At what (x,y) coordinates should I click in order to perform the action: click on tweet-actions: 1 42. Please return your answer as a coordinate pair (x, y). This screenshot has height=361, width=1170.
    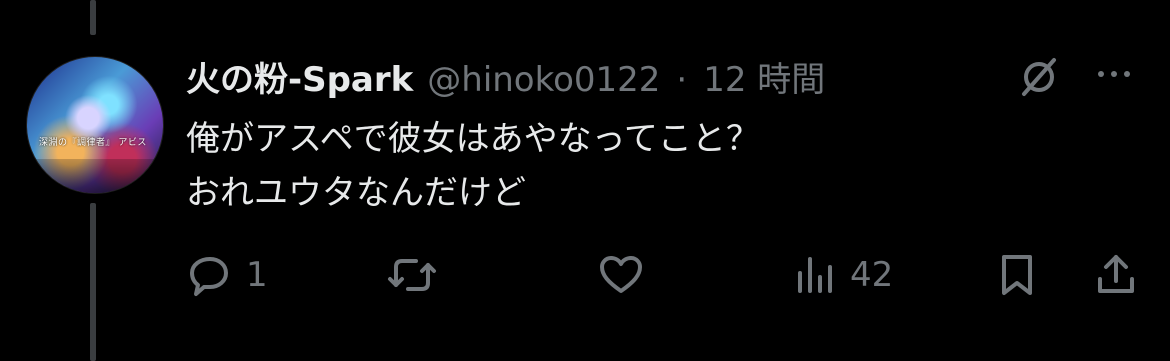
    Looking at the image, I should click on (661, 275).